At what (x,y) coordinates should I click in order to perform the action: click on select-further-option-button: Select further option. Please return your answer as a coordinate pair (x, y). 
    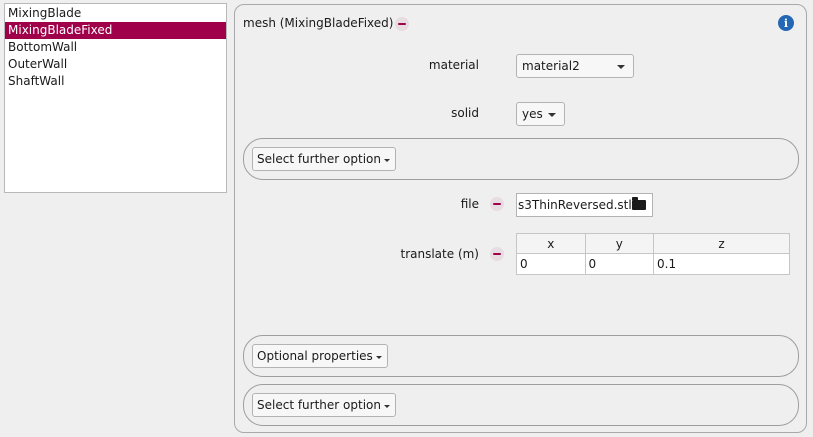
    Looking at the image, I should click on (324, 159).